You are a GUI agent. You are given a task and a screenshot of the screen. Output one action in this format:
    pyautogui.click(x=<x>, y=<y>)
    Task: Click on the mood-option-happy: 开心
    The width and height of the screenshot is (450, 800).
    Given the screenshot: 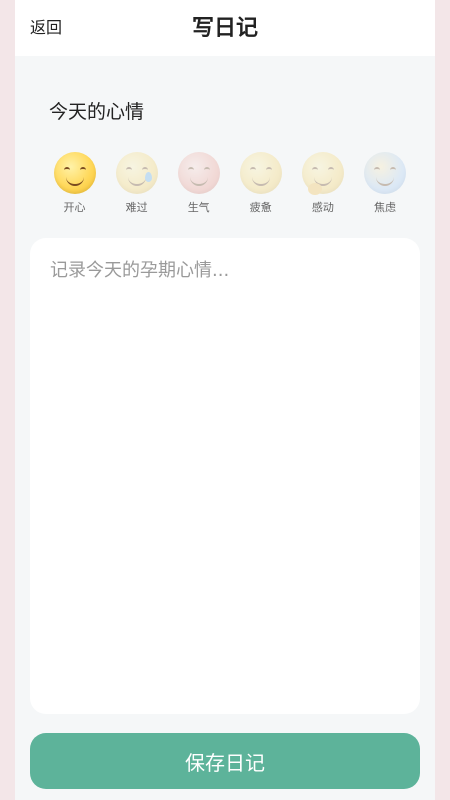 What is the action you would take?
    pyautogui.click(x=74, y=183)
    